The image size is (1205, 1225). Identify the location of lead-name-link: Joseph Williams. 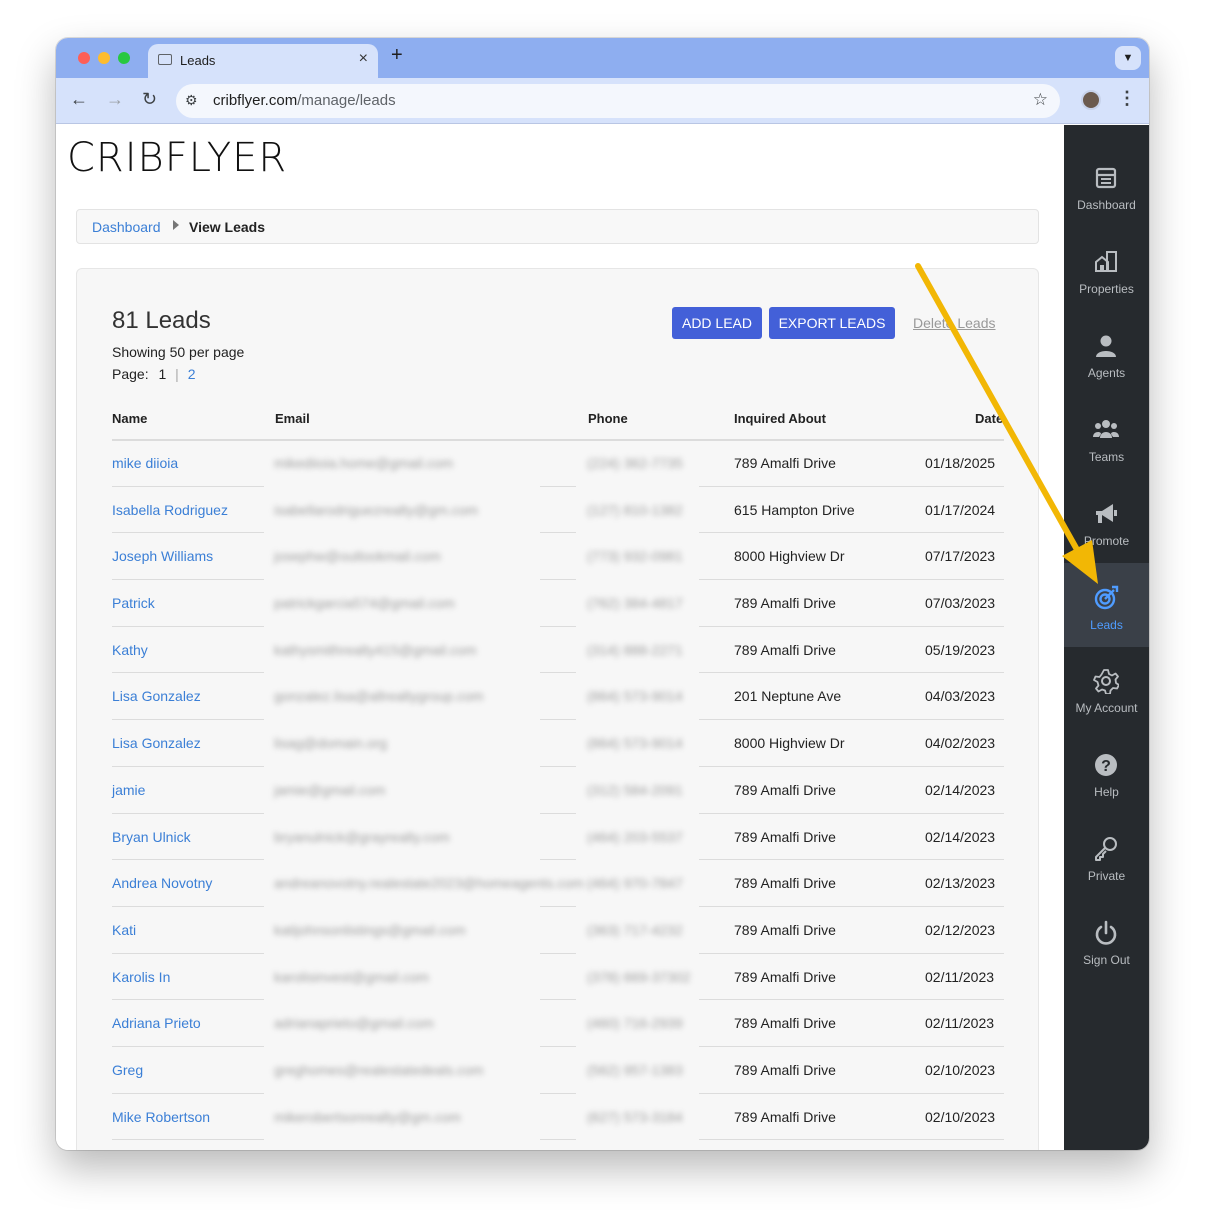
(162, 556).